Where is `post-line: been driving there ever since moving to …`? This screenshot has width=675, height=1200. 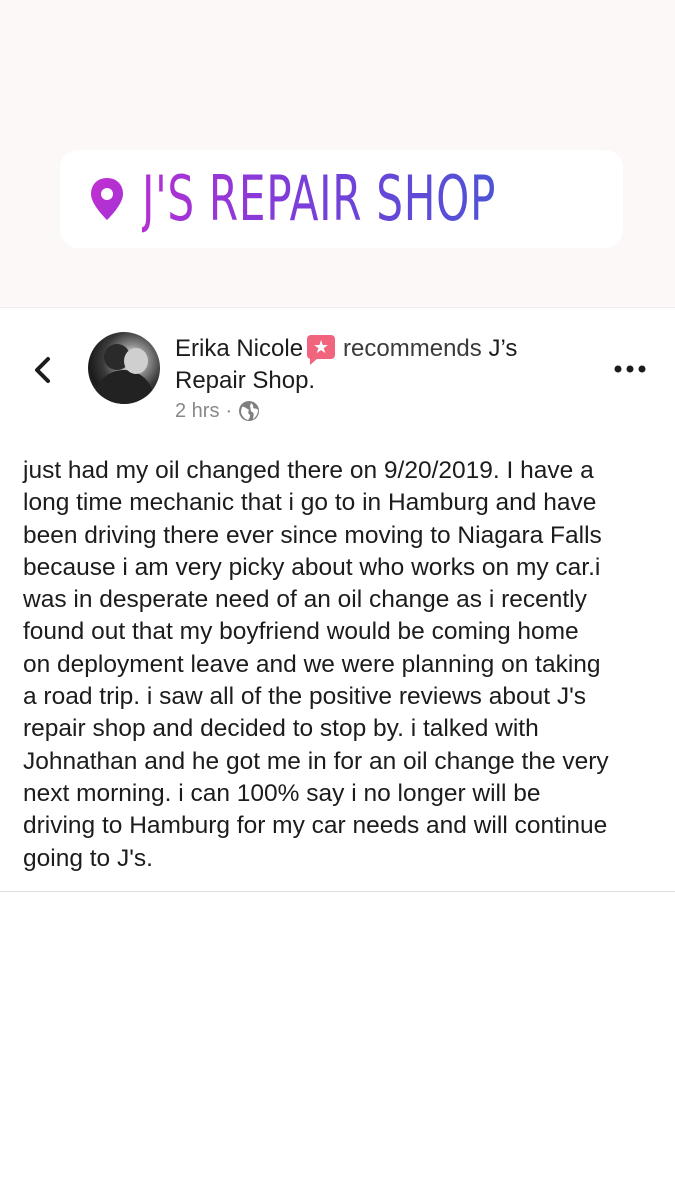
post-line: been driving there ever since moving to … is located at coordinates (312, 535).